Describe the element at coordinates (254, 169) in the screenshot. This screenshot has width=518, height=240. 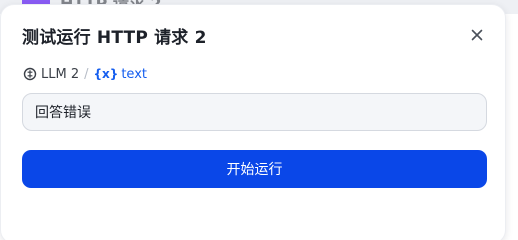
I see `start-run-button: 开始运行` at that location.